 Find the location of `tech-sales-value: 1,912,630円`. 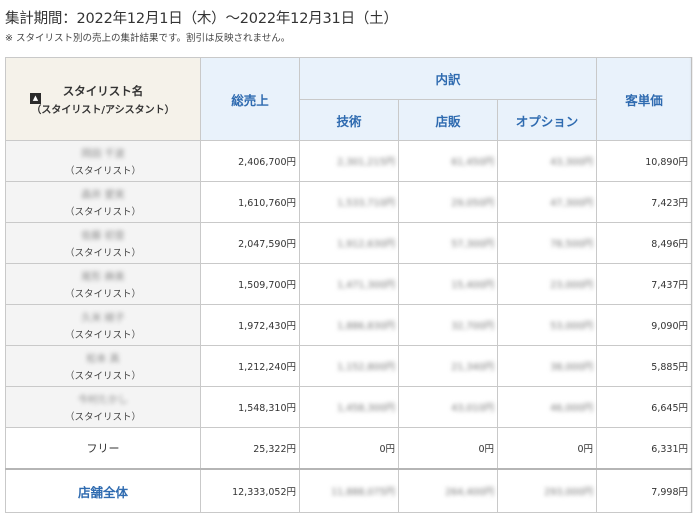

tech-sales-value: 1,912,630円 is located at coordinates (349, 243).